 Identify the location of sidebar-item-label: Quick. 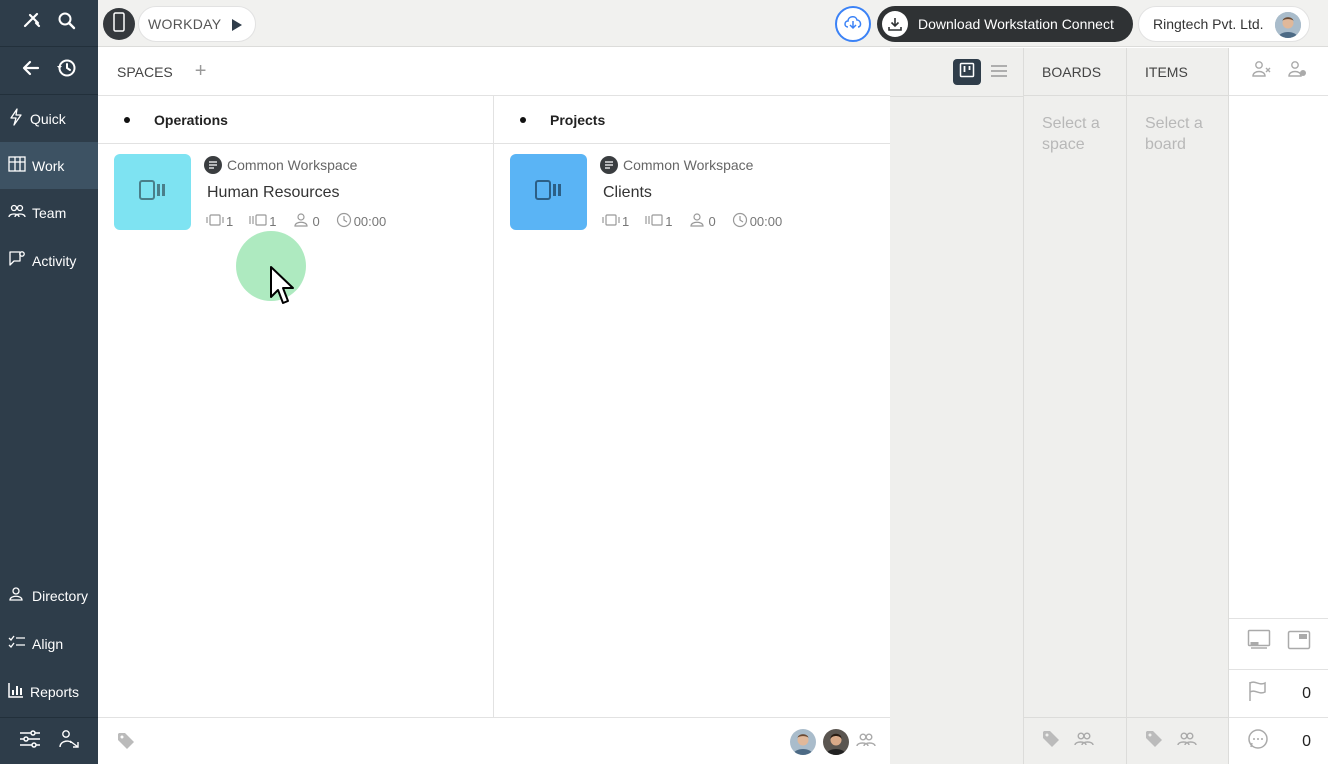
(48, 118).